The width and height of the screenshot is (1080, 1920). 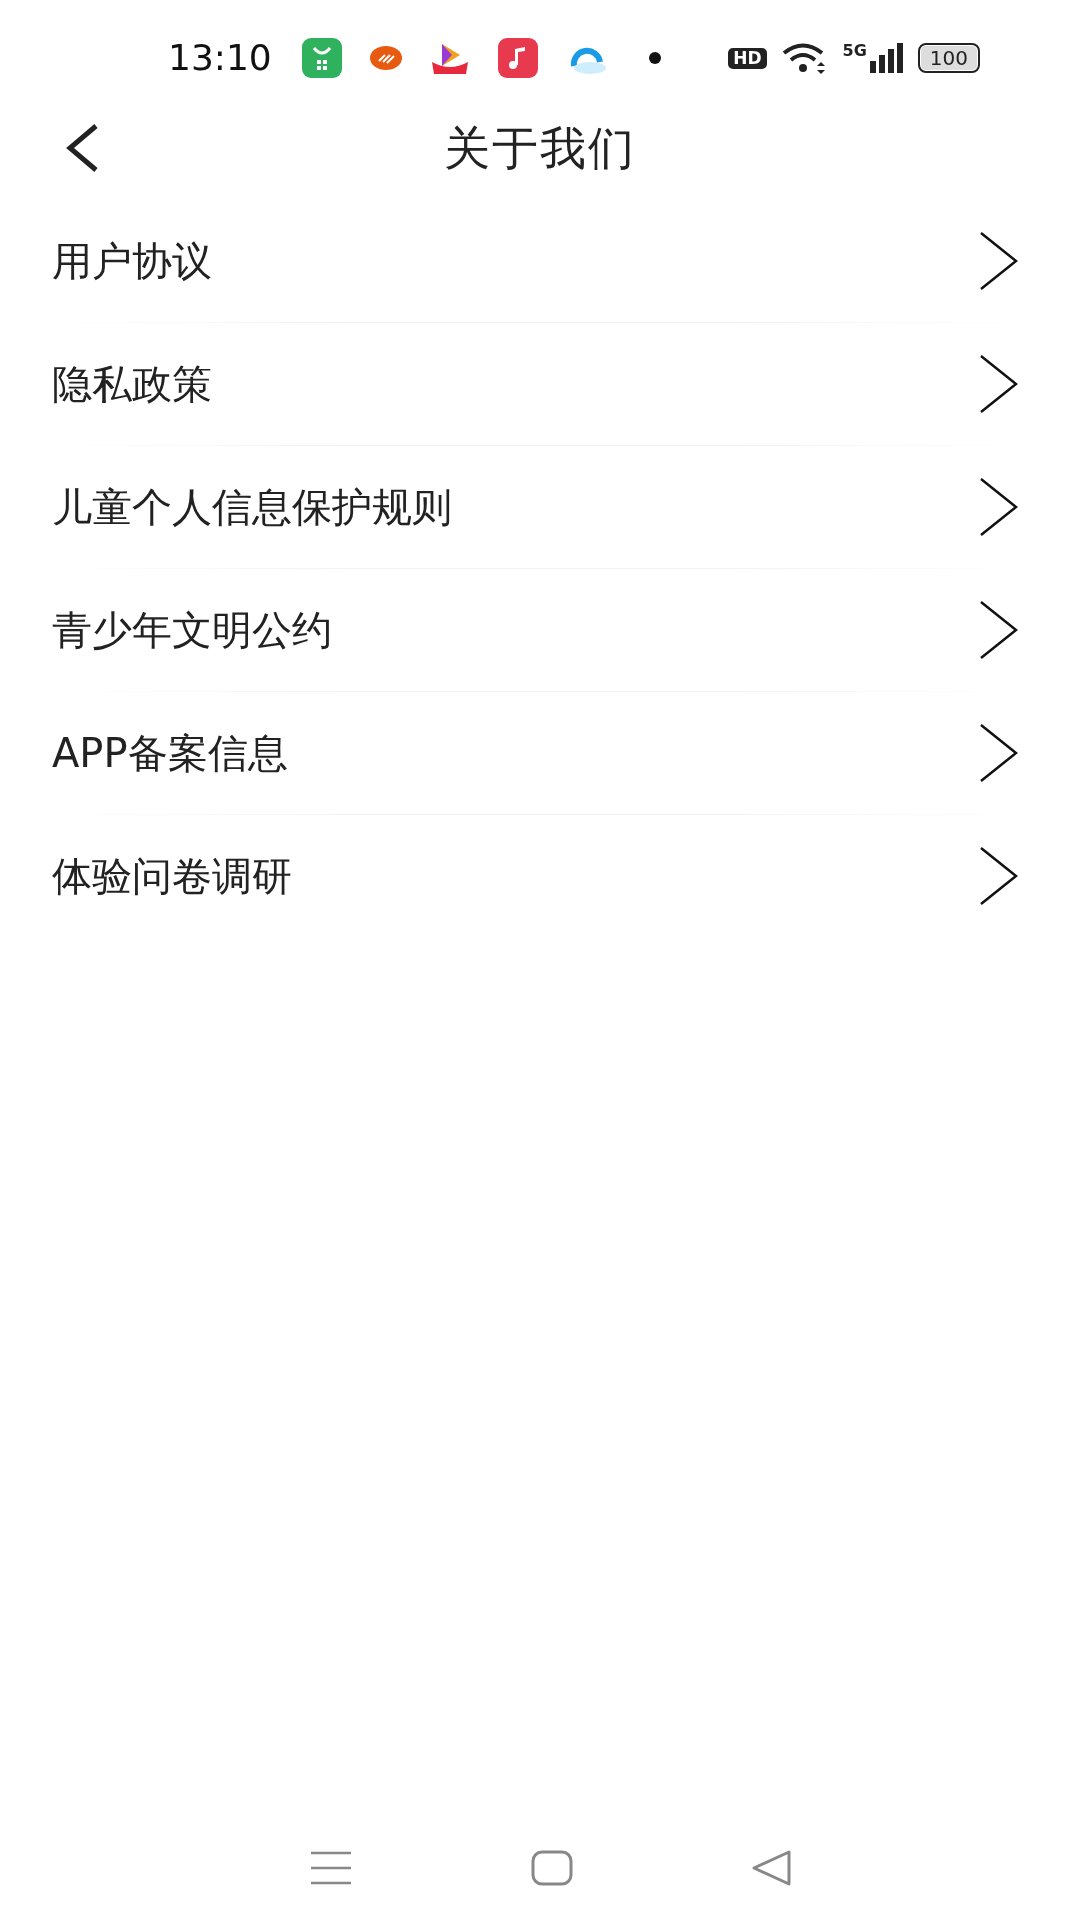 What do you see at coordinates (220, 58) in the screenshot?
I see `status-time: 13:10` at bounding box center [220, 58].